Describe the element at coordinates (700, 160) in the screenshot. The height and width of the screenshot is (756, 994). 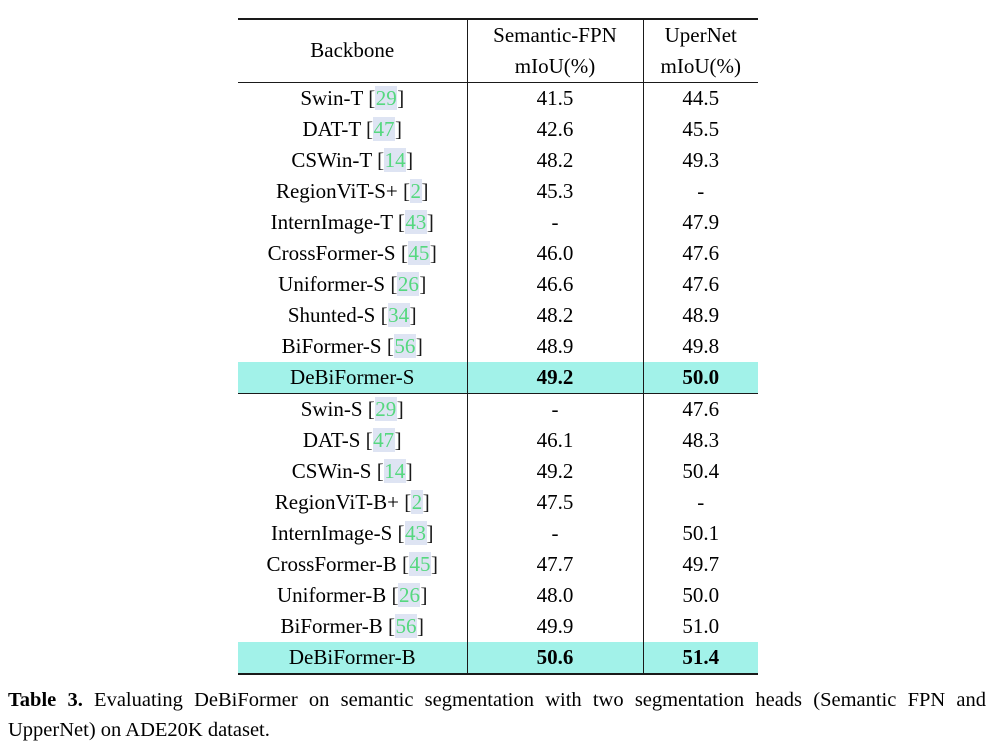
I see `cell-upernet-miou: 49.3` at that location.